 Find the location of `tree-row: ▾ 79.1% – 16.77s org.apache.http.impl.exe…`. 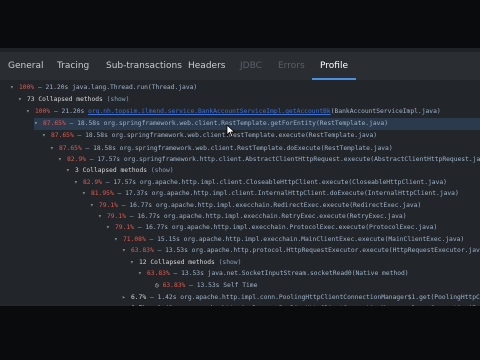

tree-row: ▾ 79.1% – 16.77s org.apache.http.impl.exe… is located at coordinates (271, 228).